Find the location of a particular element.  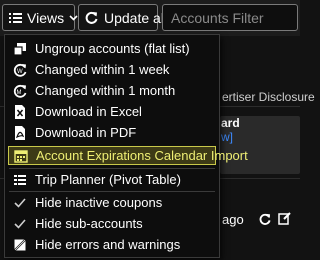

menu-item-label: Trip Planner (Pivot Table) is located at coordinates (108, 179).